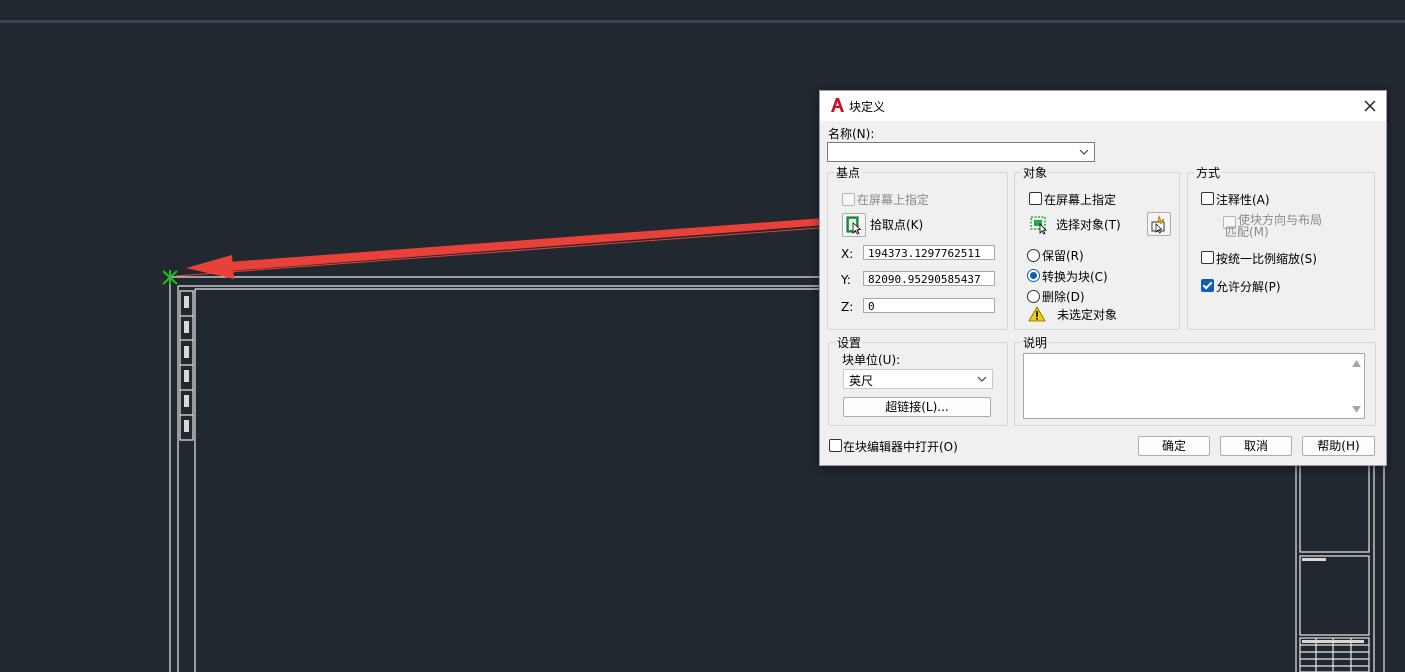 The width and height of the screenshot is (1405, 672). Describe the element at coordinates (1088, 225) in the screenshot. I see `select-objects-label: 选择对象(T)` at that location.